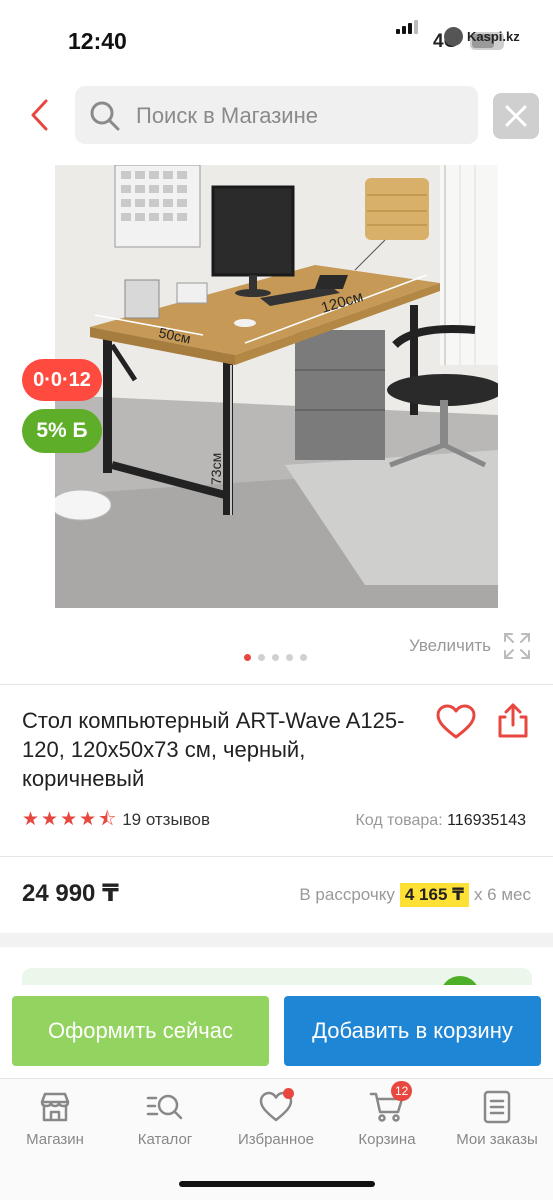 The height and width of the screenshot is (1200, 553). I want to click on favorite-button, so click(456, 722).